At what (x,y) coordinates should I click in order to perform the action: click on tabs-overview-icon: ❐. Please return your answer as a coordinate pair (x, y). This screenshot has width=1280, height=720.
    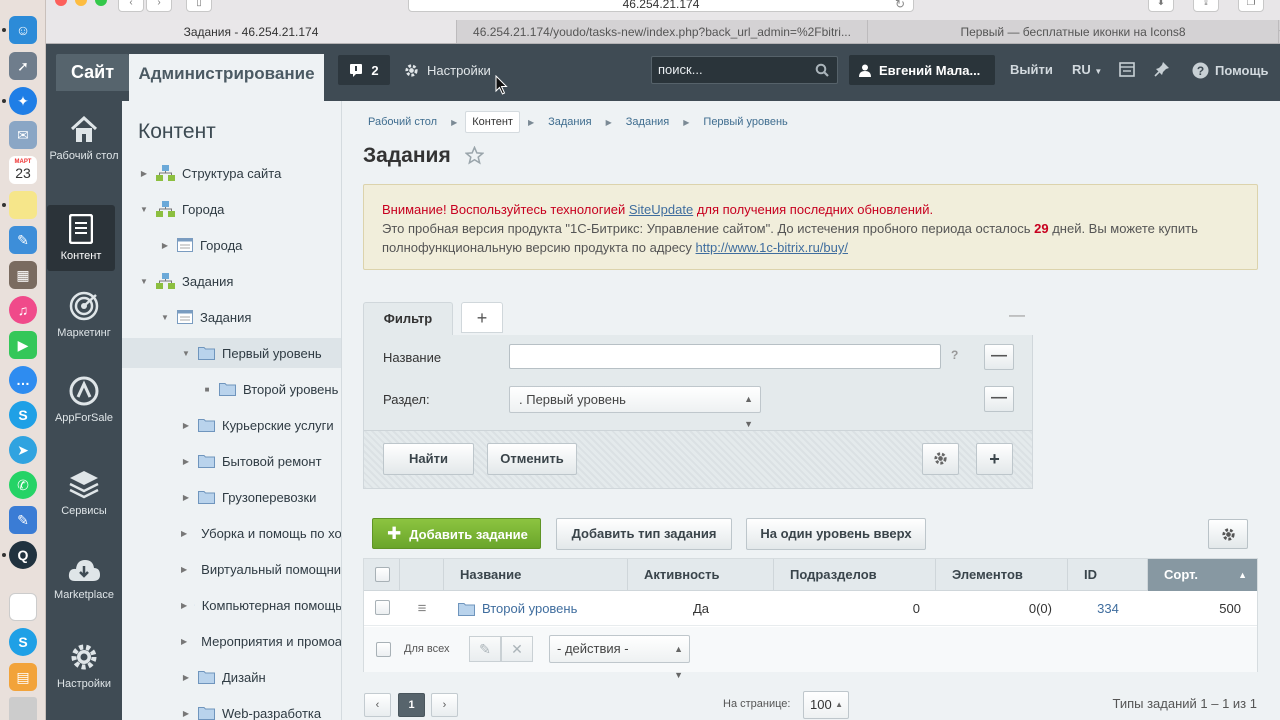
    Looking at the image, I should click on (1251, 6).